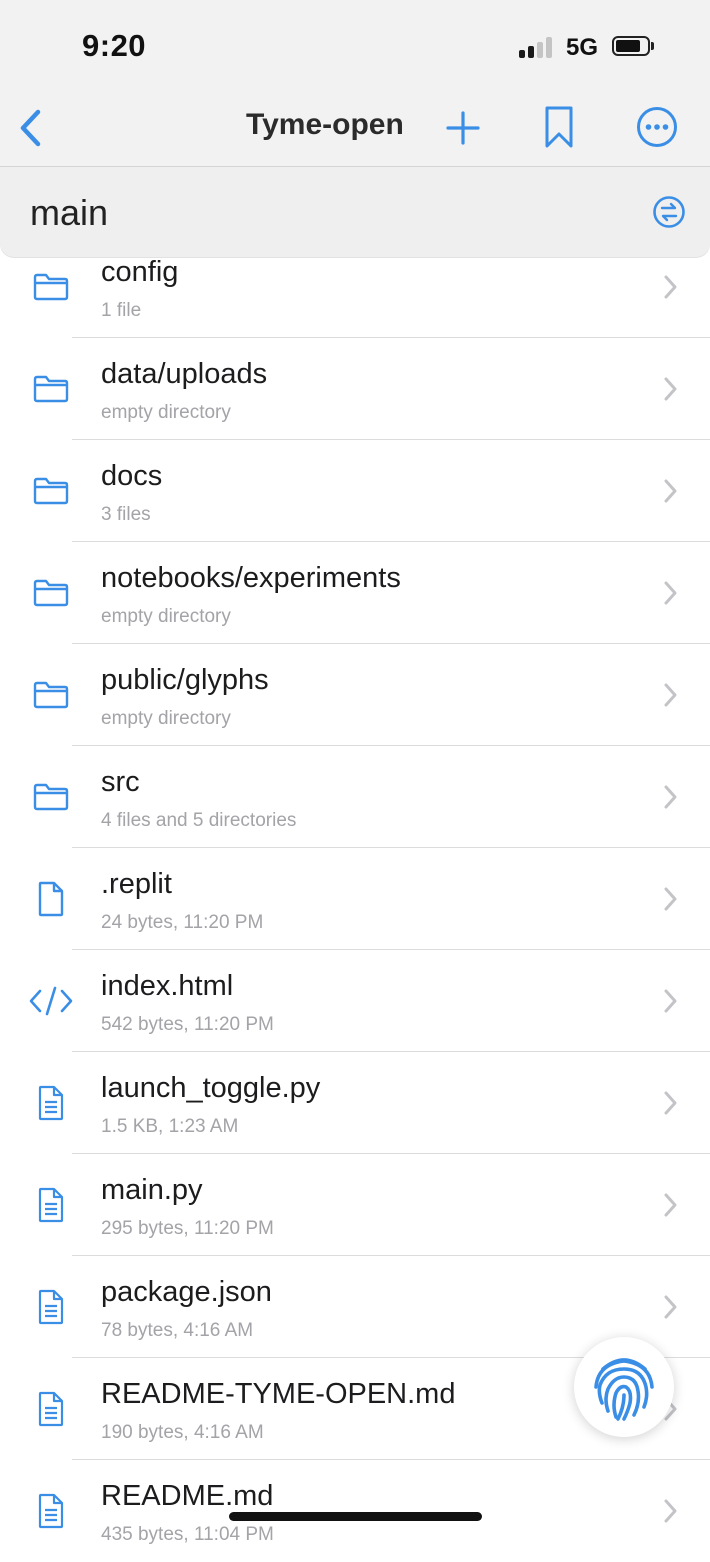  What do you see at coordinates (355, 389) in the screenshot?
I see `file-list-item: data/uploads empty directory` at bounding box center [355, 389].